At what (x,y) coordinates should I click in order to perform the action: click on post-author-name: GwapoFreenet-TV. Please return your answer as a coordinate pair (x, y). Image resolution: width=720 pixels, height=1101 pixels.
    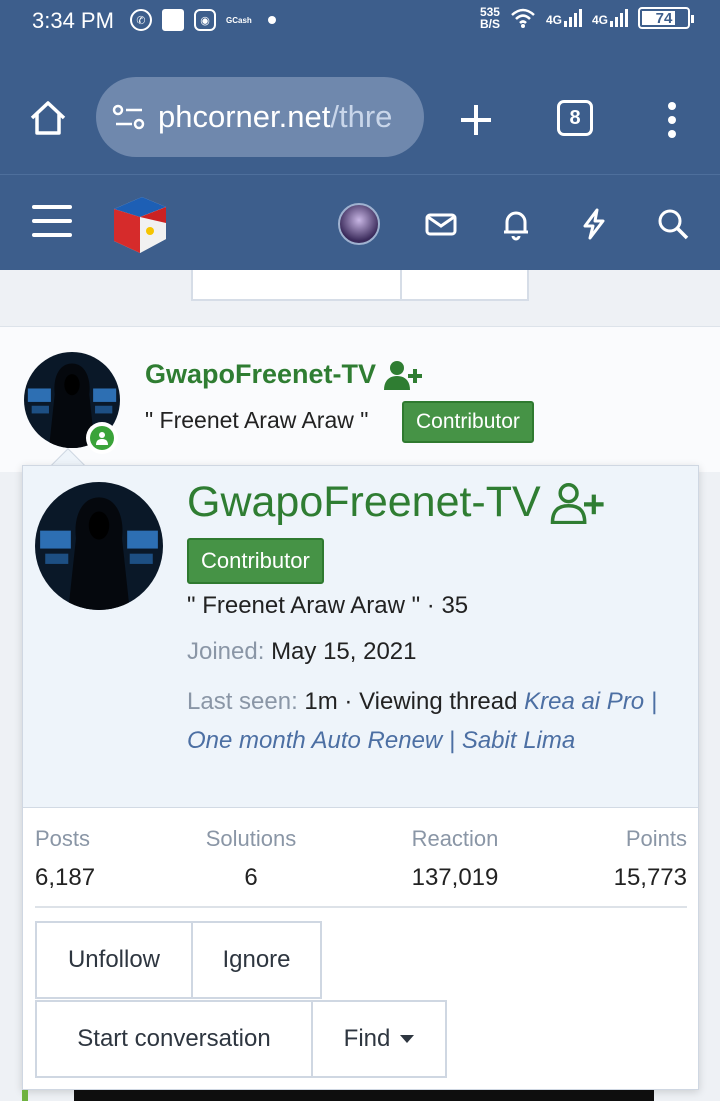
    Looking at the image, I should click on (284, 374).